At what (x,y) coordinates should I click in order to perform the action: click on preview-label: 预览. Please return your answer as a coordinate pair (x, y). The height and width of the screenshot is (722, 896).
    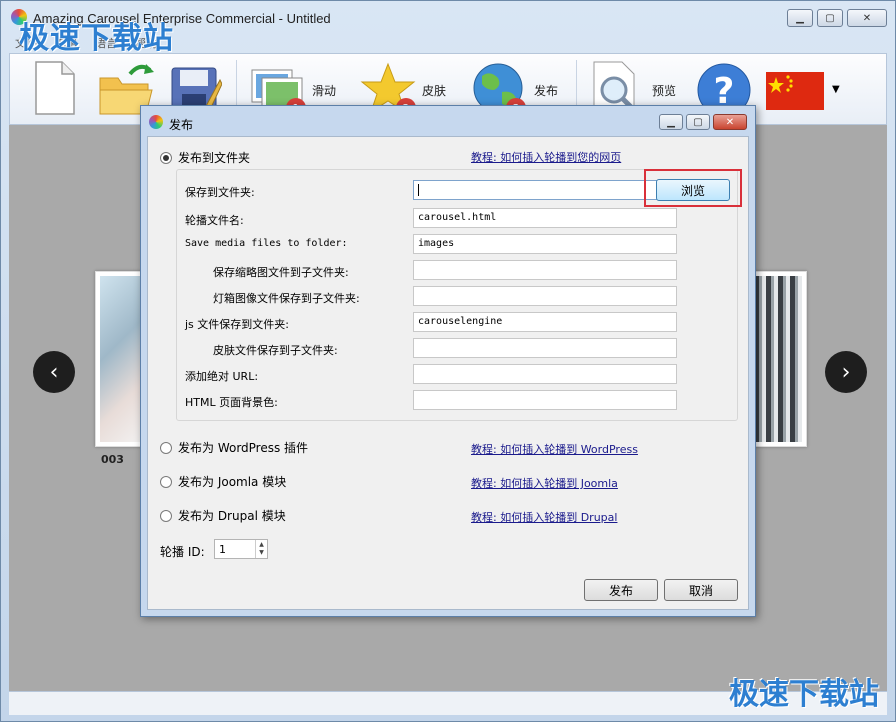
    Looking at the image, I should click on (664, 91).